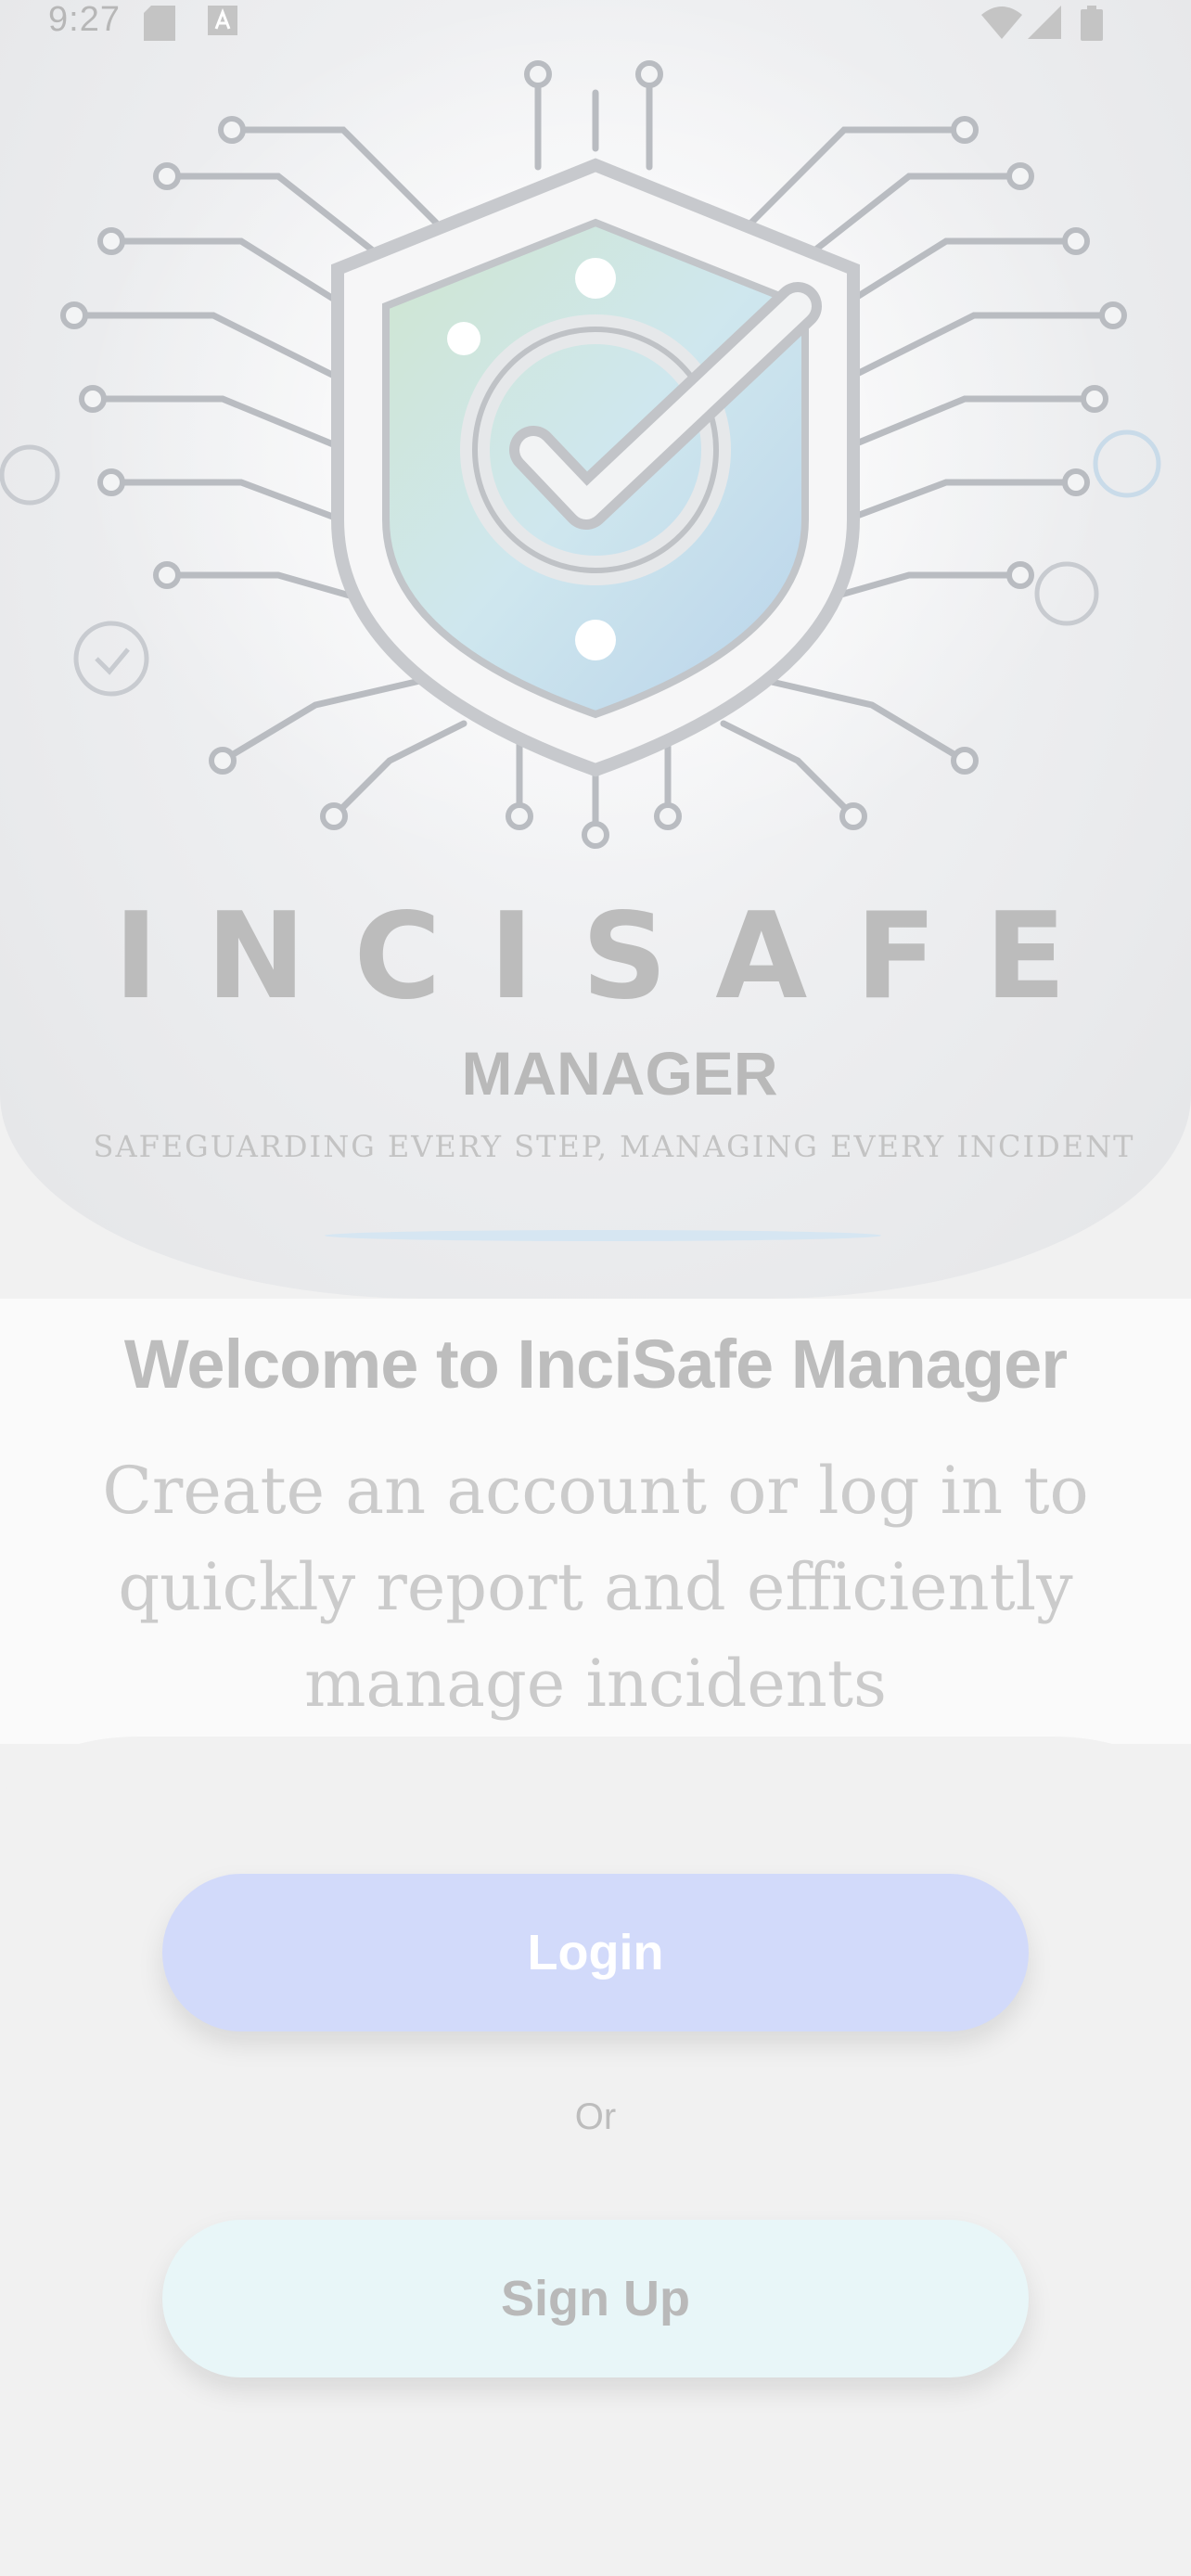 This screenshot has height=2576, width=1191. Describe the element at coordinates (595, 24) in the screenshot. I see `status-bar: 9:27` at that location.